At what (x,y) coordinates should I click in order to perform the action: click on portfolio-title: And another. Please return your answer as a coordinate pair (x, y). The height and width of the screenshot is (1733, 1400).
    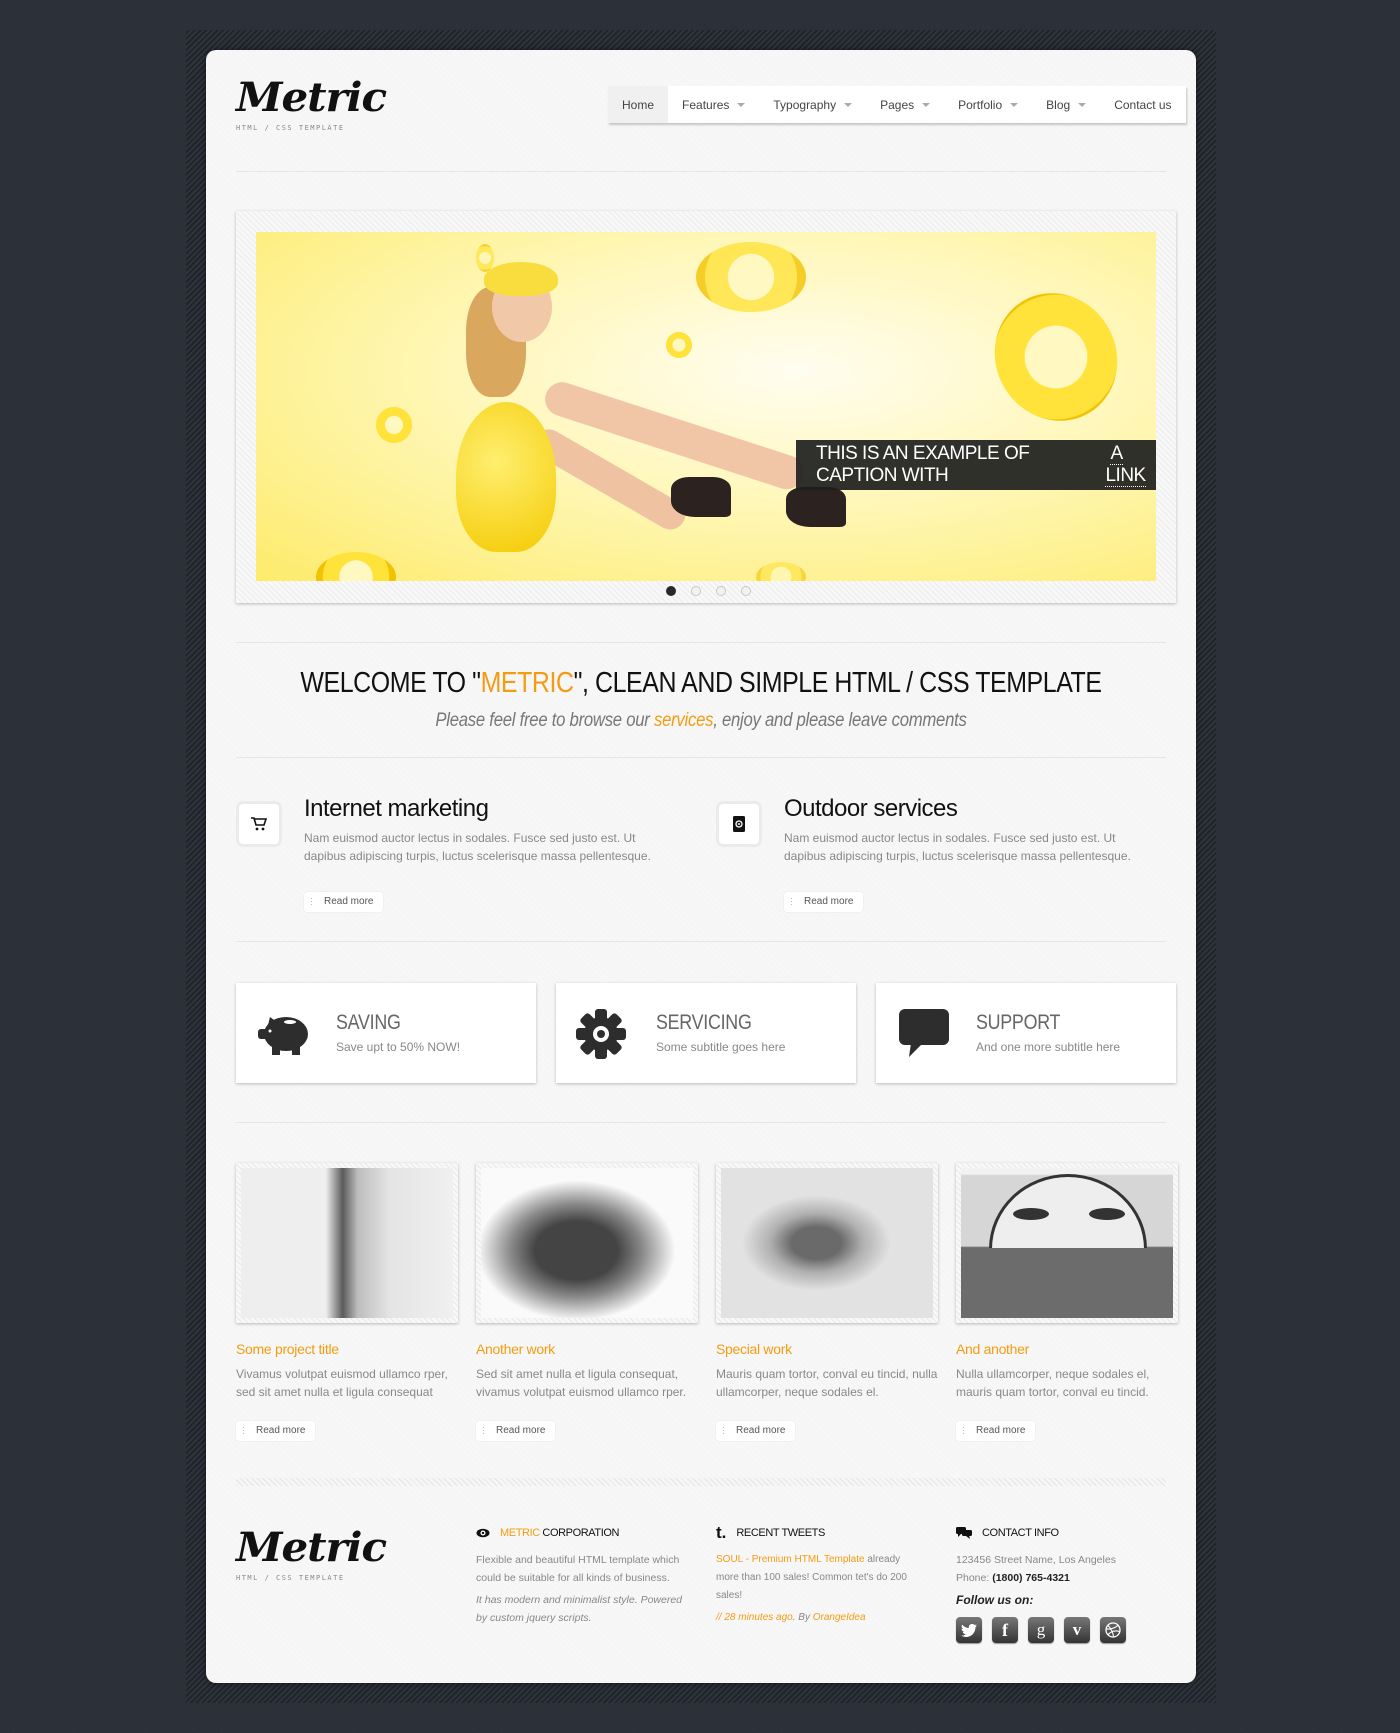
    Looking at the image, I should click on (1067, 1349).